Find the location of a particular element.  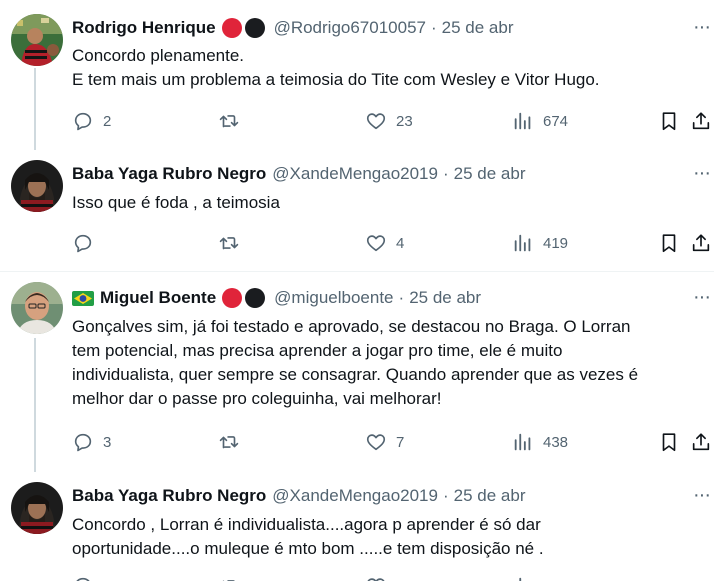

action-bar: 2 23 674 is located at coordinates (393, 121).